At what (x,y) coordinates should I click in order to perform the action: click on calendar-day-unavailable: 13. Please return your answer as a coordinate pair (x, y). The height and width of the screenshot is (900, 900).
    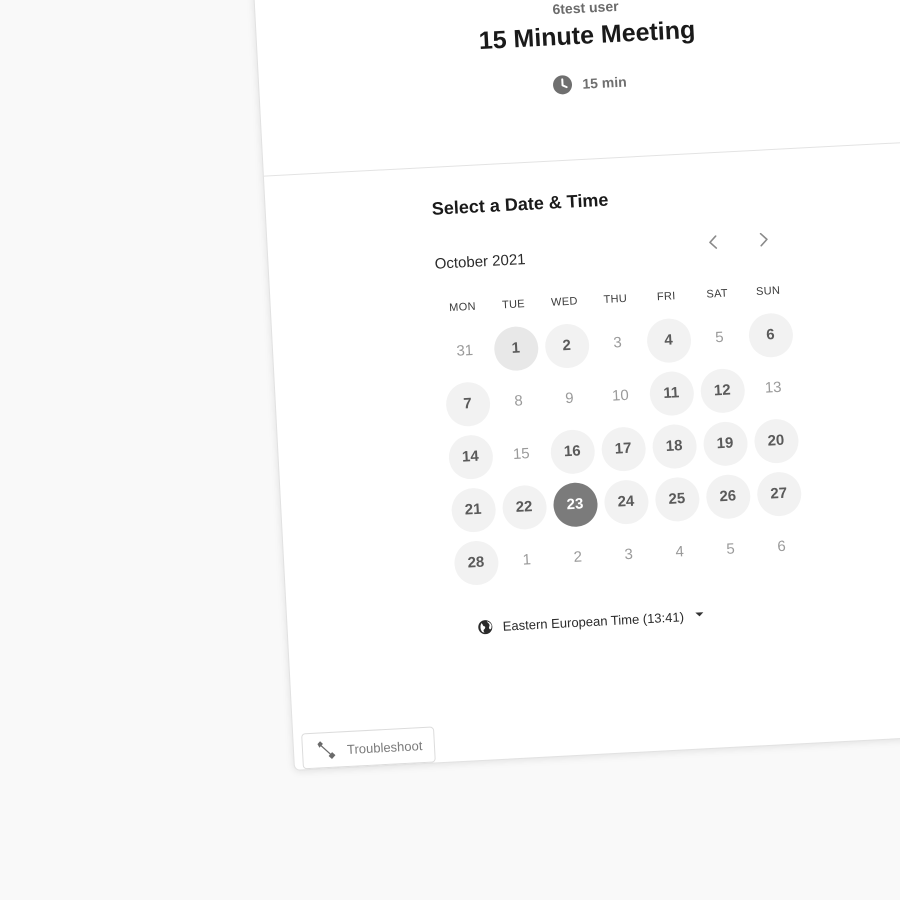
    Looking at the image, I should click on (773, 387).